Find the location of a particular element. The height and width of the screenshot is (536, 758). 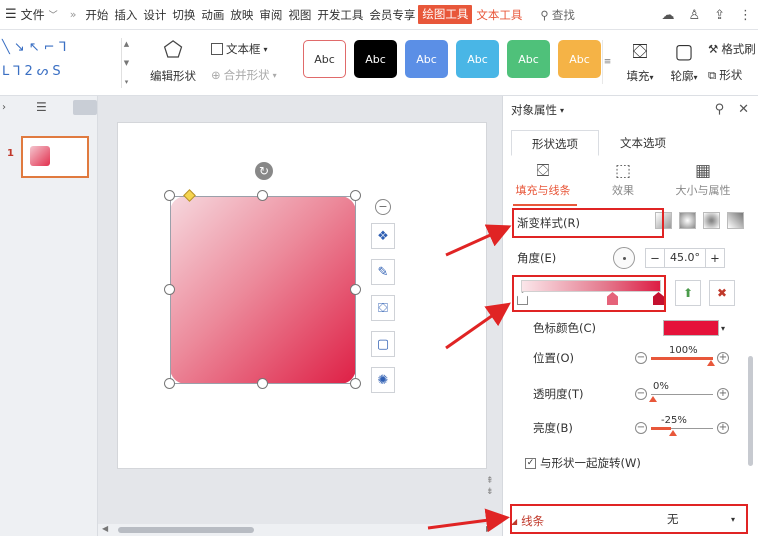

angle-stepper: − 45.0° + is located at coordinates (685, 258).